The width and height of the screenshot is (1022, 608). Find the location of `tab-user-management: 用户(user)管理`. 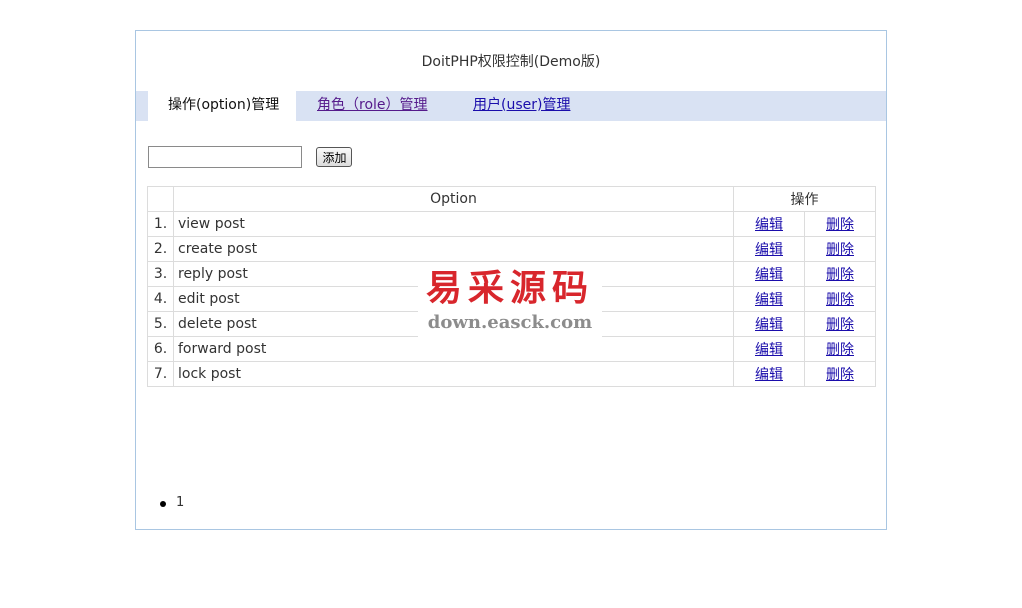

tab-user-management: 用户(user)管理 is located at coordinates (521, 106).